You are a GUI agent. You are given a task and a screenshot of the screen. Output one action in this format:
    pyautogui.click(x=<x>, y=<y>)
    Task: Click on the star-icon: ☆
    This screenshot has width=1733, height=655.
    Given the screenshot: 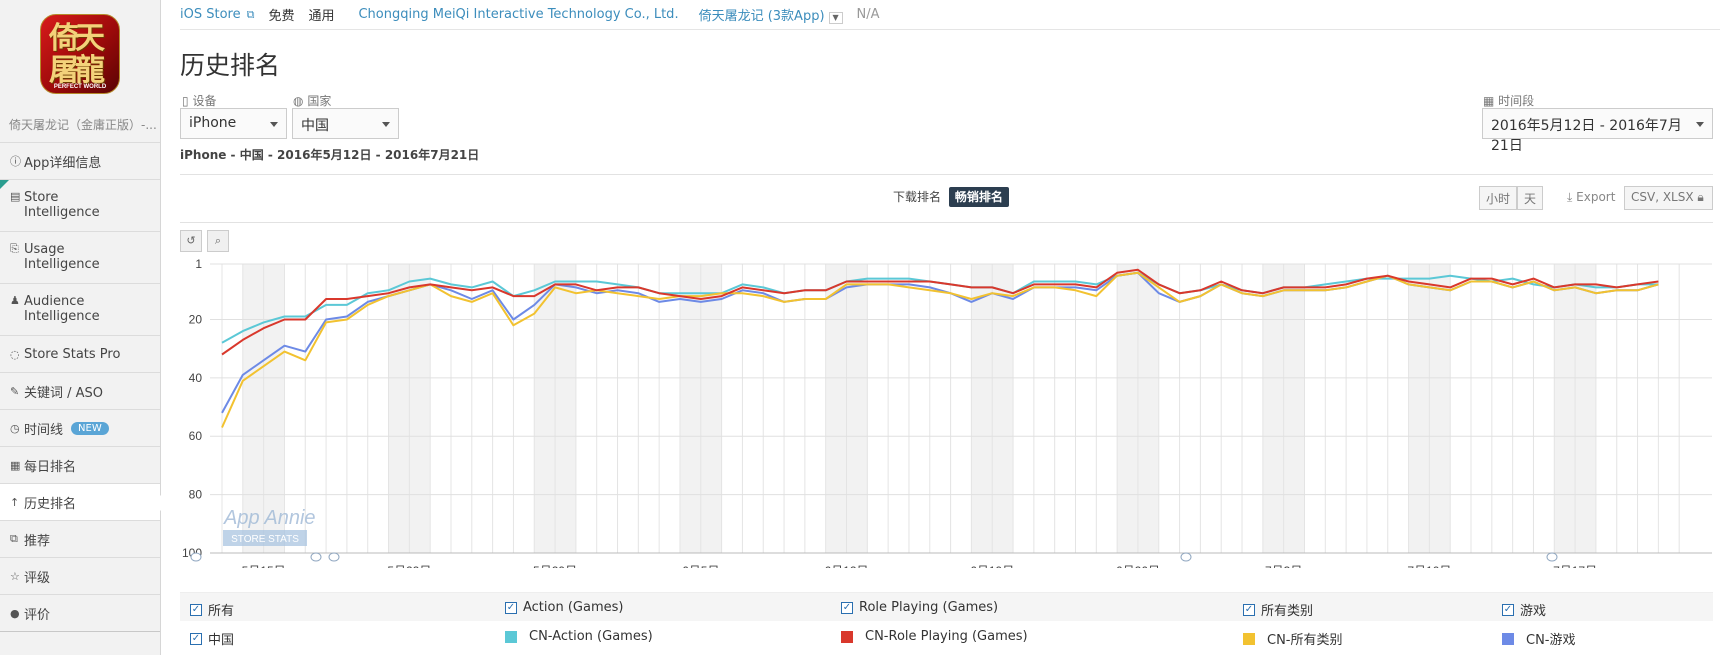 What is the action you would take?
    pyautogui.click(x=15, y=576)
    